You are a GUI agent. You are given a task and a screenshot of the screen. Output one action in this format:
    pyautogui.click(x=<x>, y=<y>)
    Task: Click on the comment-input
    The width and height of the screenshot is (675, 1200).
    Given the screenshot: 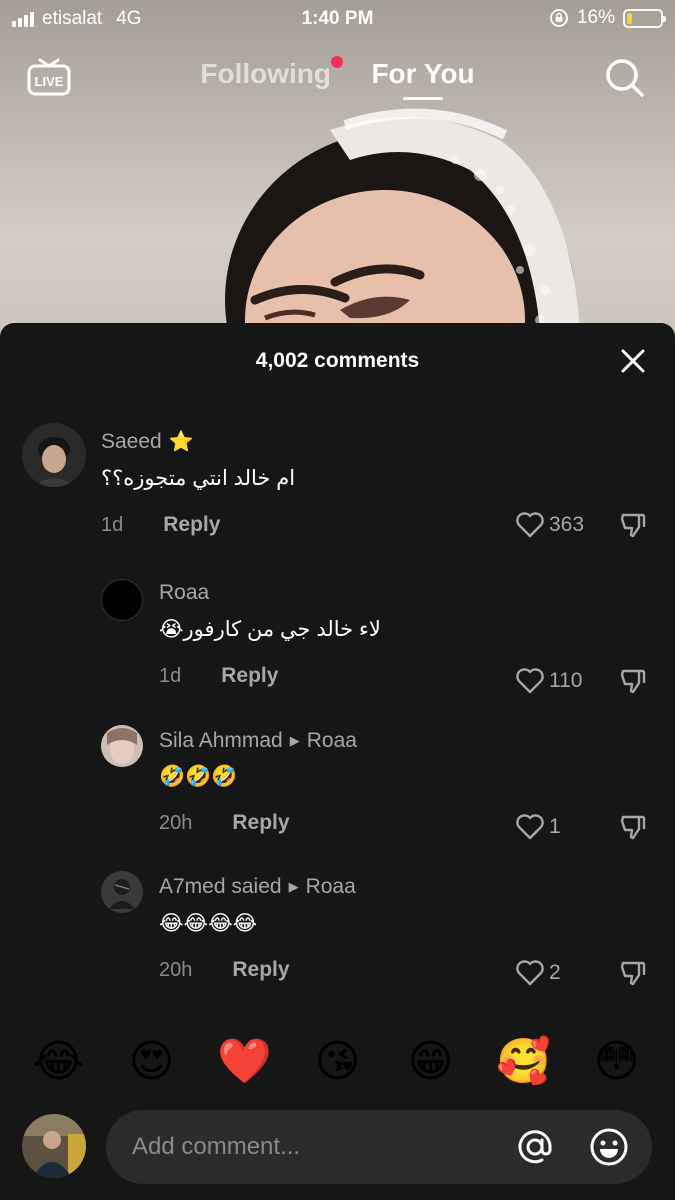 What is the action you would take?
    pyautogui.click(x=317, y=1147)
    